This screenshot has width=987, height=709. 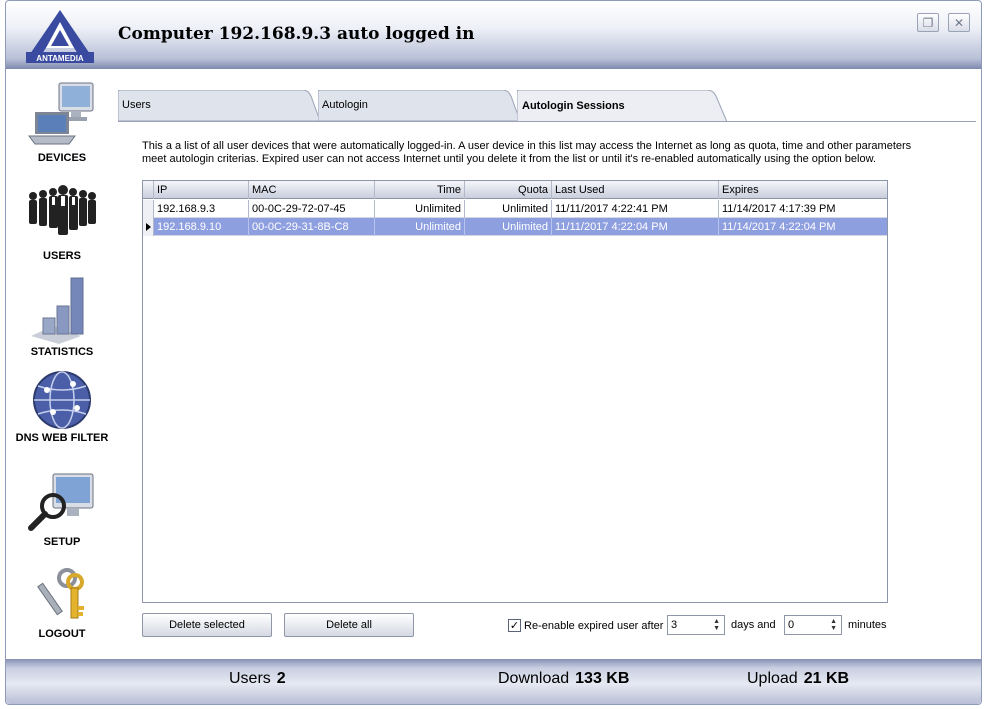 I want to click on column-header-expires: Expires, so click(x=803, y=190).